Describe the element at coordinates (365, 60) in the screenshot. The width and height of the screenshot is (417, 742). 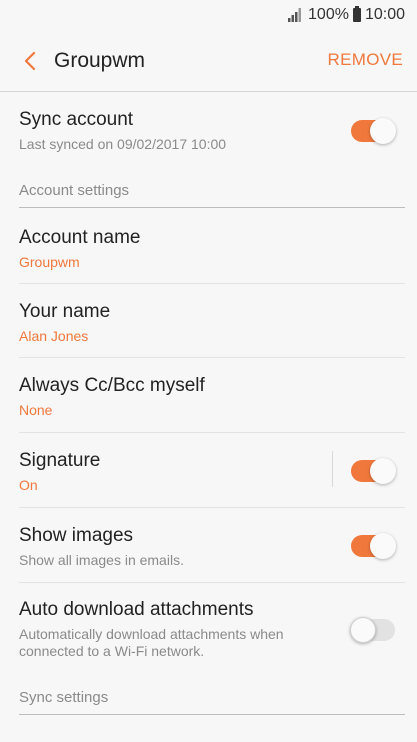
I see `remove-button: REMOVE` at that location.